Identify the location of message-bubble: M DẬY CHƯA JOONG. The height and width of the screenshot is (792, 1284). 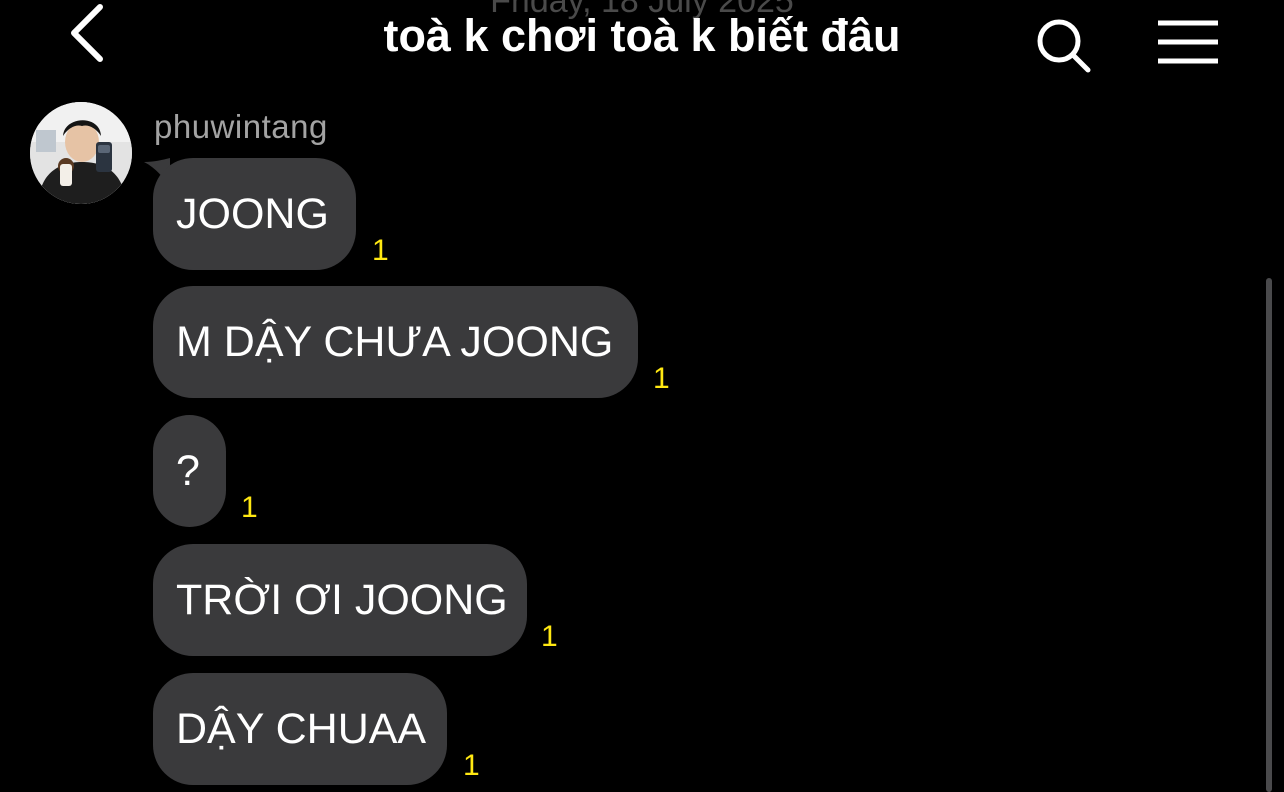
(395, 342).